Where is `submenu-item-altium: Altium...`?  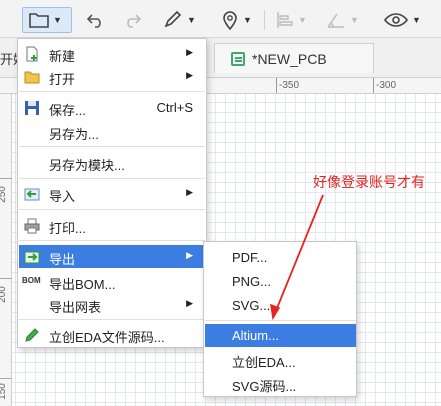 submenu-item-altium: Altium... is located at coordinates (280, 335).